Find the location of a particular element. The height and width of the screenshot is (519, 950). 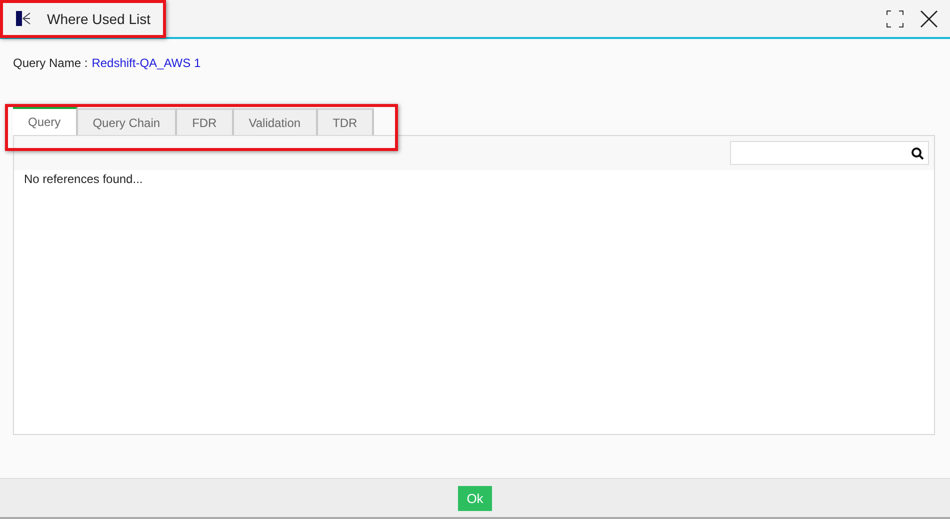

close-button is located at coordinates (929, 19).